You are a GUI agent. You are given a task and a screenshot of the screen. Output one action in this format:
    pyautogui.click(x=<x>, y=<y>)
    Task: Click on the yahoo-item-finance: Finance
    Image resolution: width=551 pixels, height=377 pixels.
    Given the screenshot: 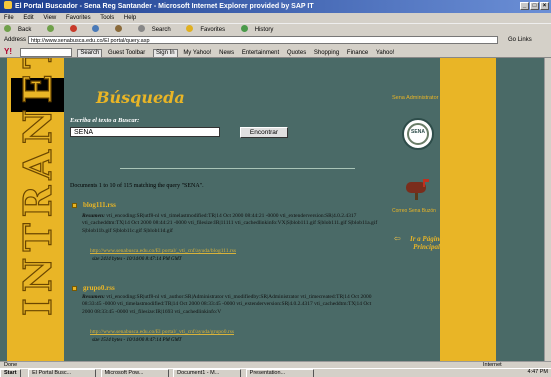 What is the action you would take?
    pyautogui.click(x=357, y=53)
    